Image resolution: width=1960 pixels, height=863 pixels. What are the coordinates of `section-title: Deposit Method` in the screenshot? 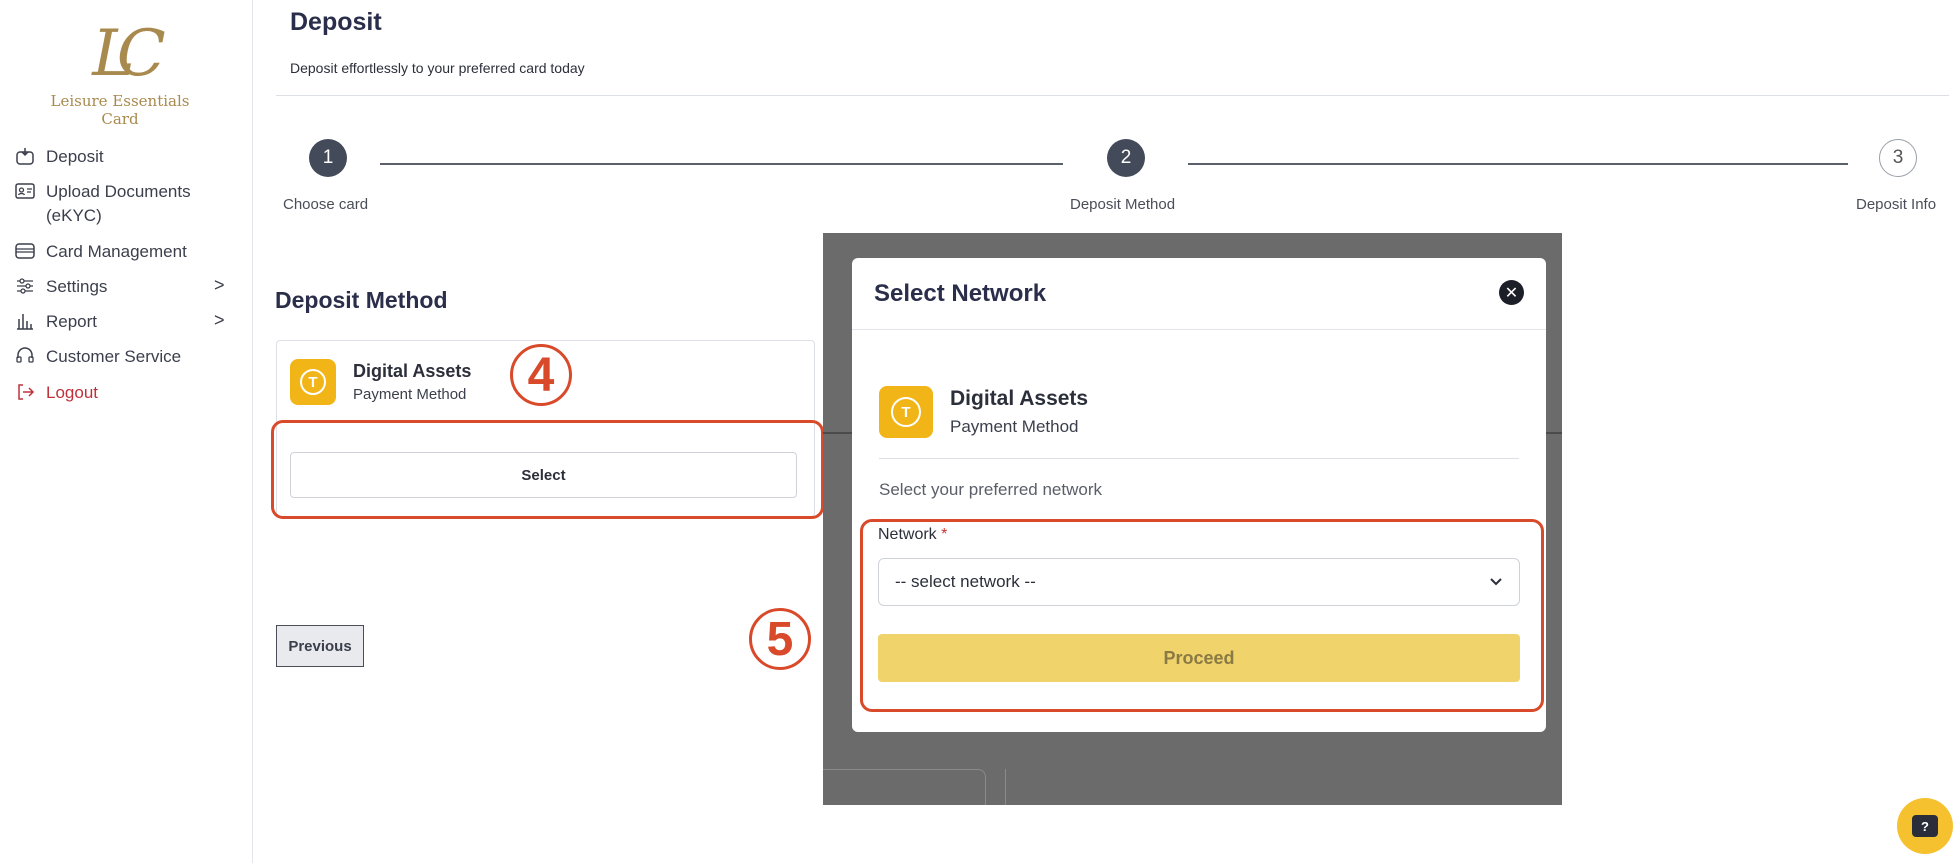 It's located at (361, 300).